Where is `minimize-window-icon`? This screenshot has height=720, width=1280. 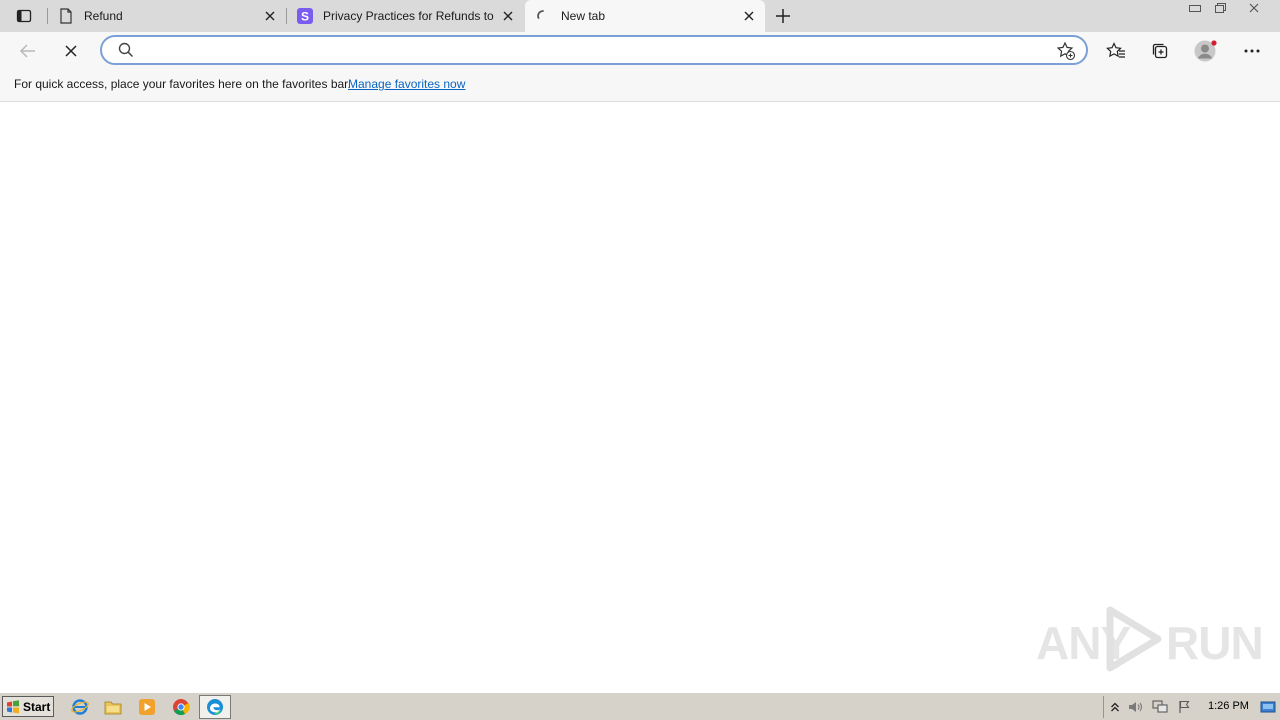 minimize-window-icon is located at coordinates (1195, 8).